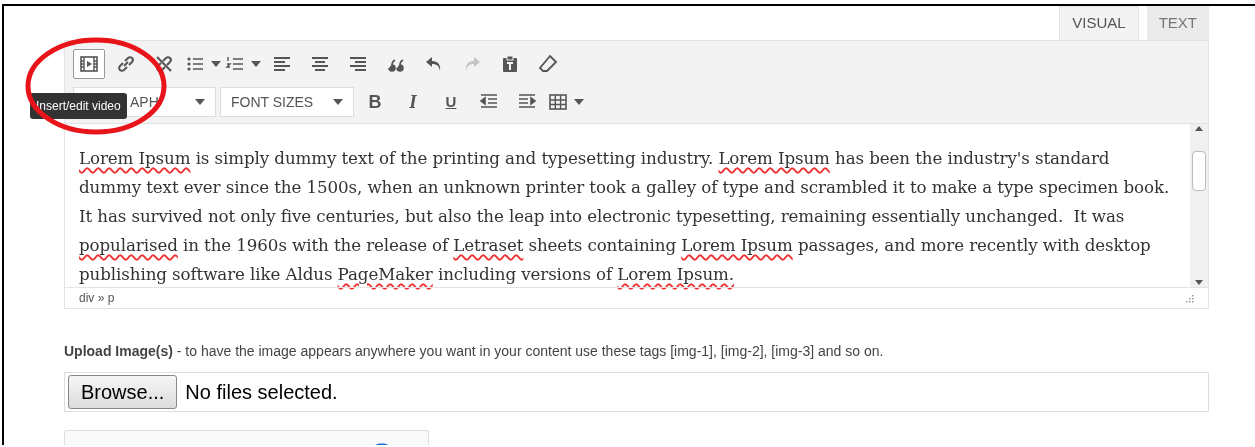 The height and width of the screenshot is (447, 1255). What do you see at coordinates (413, 102) in the screenshot?
I see `italic-button: I` at bounding box center [413, 102].